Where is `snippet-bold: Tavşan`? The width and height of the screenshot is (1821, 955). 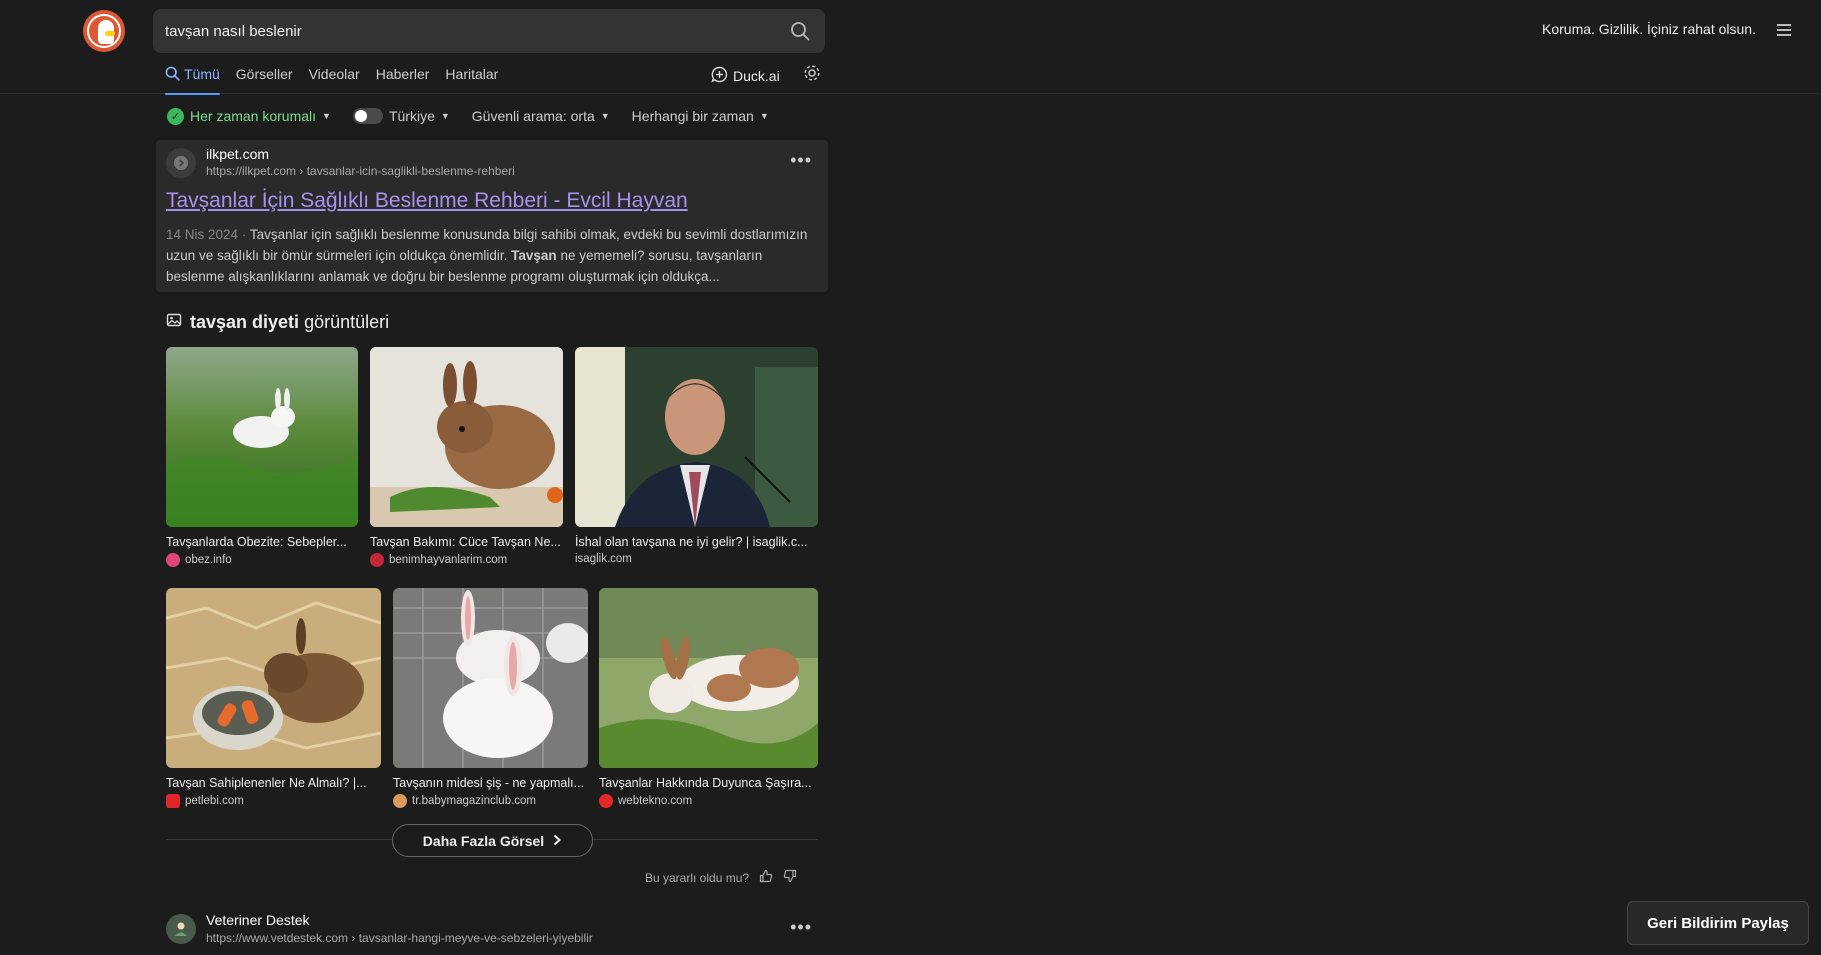 snippet-bold: Tavşan is located at coordinates (534, 255).